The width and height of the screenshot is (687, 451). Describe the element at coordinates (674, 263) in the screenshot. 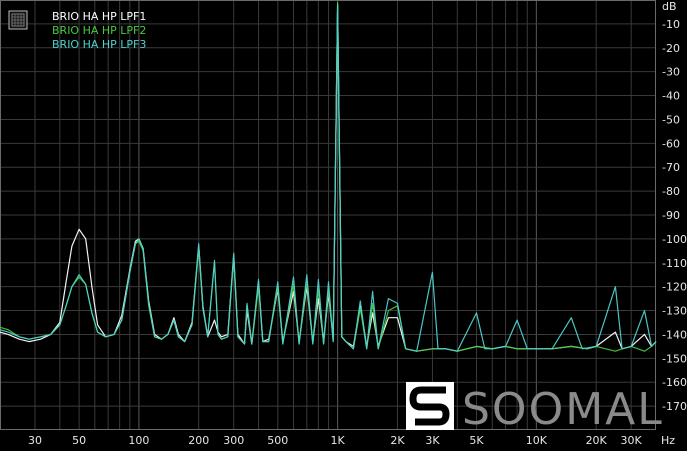

I see `y-tick-label: -110` at that location.